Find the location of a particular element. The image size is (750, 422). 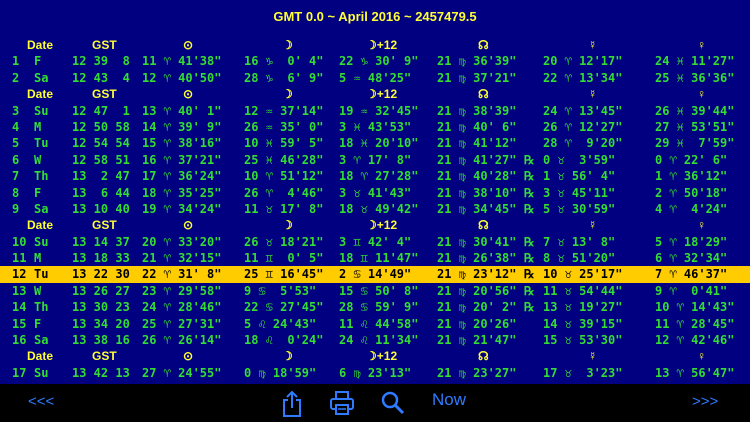

day-of-week: Th is located at coordinates (41, 176).